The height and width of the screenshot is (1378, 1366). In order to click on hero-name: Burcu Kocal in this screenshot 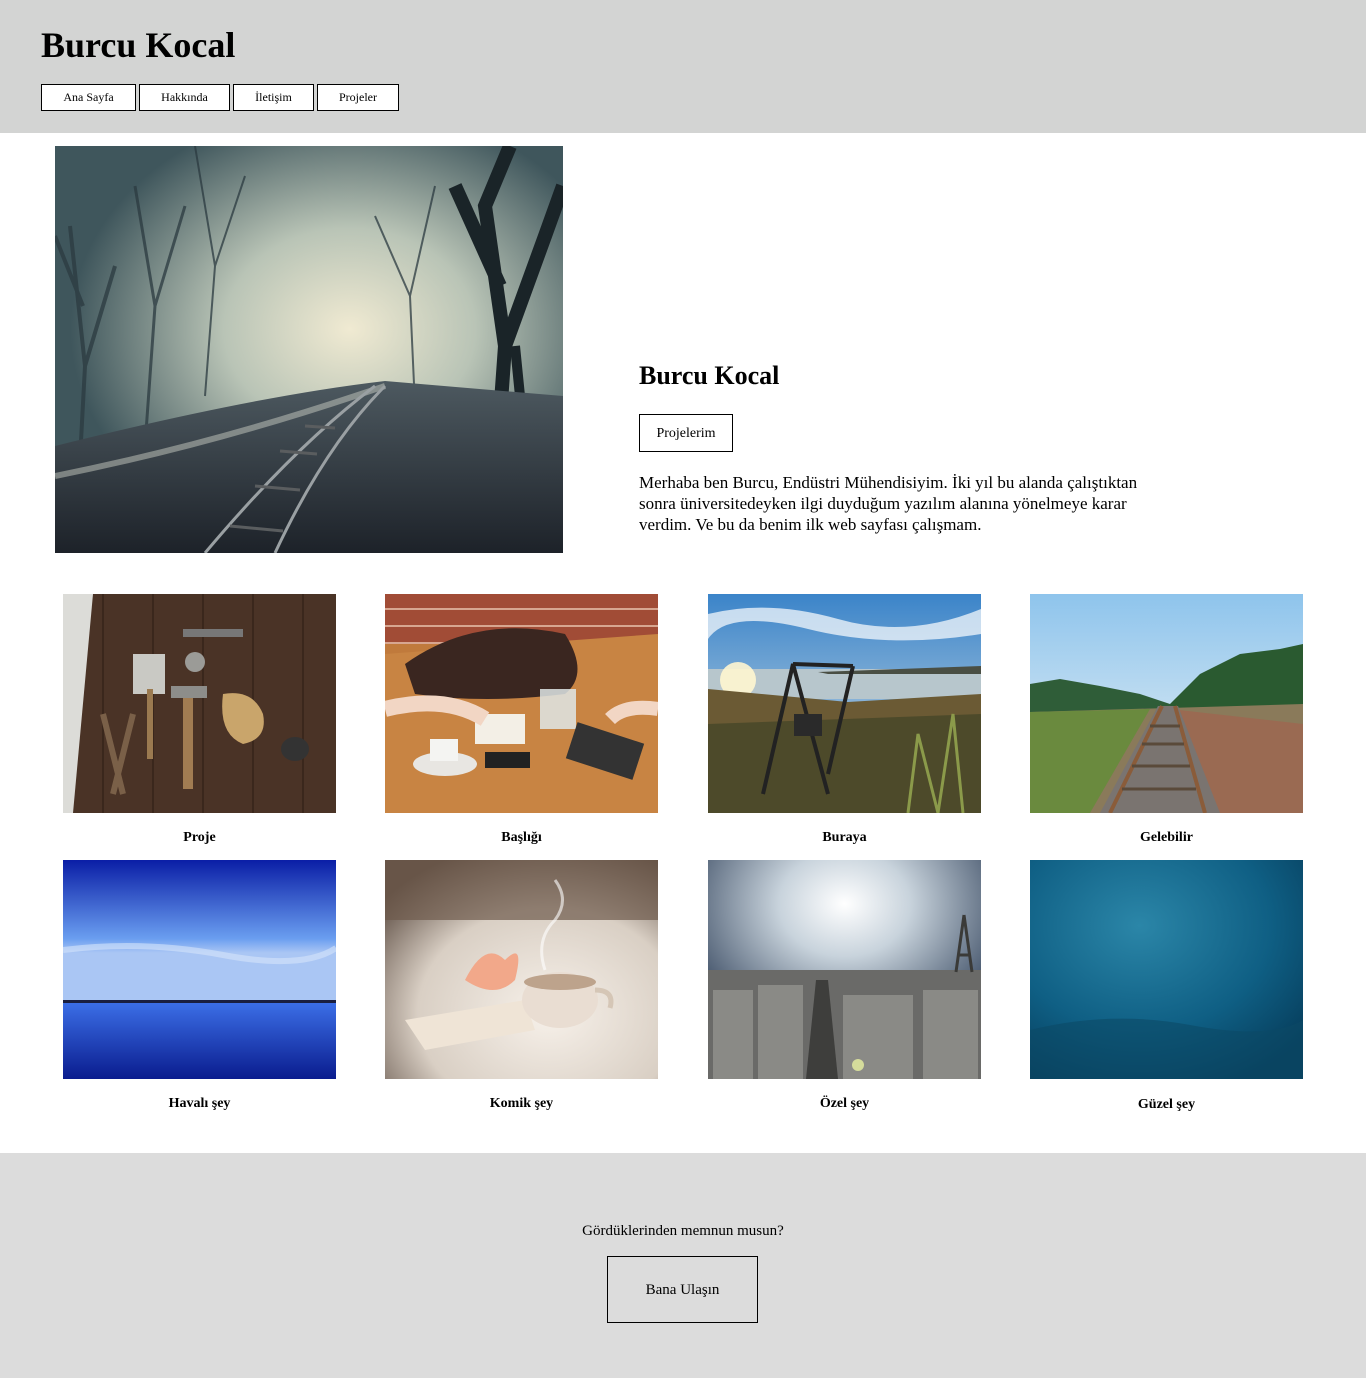, I will do `click(709, 375)`.